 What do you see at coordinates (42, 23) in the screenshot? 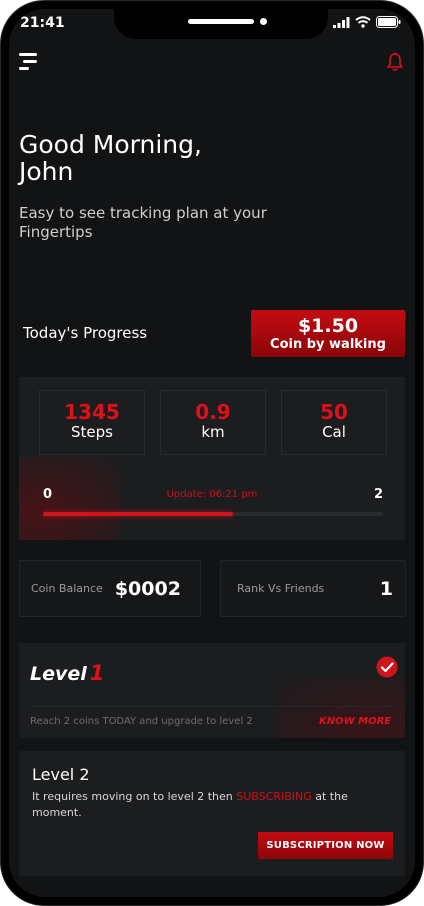
I see `status-time: 21:41` at bounding box center [42, 23].